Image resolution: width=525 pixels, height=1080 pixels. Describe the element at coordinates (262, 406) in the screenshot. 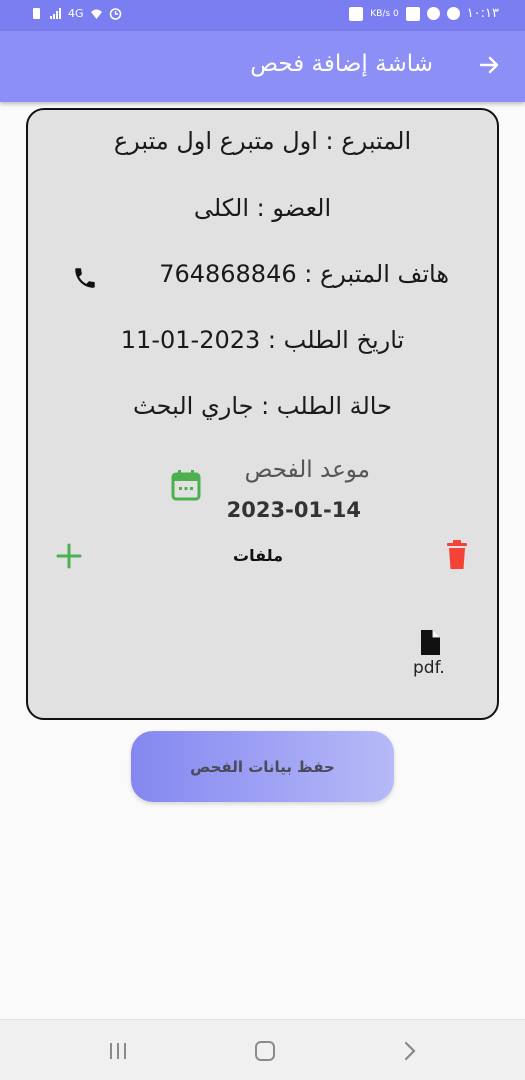

I see `request-status: حالة الطلب : جاري البحث` at that location.